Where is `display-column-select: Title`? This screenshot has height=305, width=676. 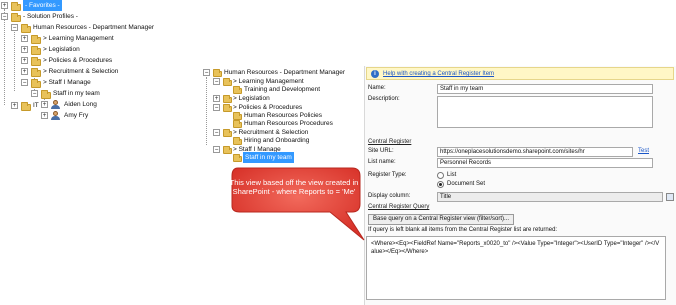 display-column-select: Title is located at coordinates (550, 197).